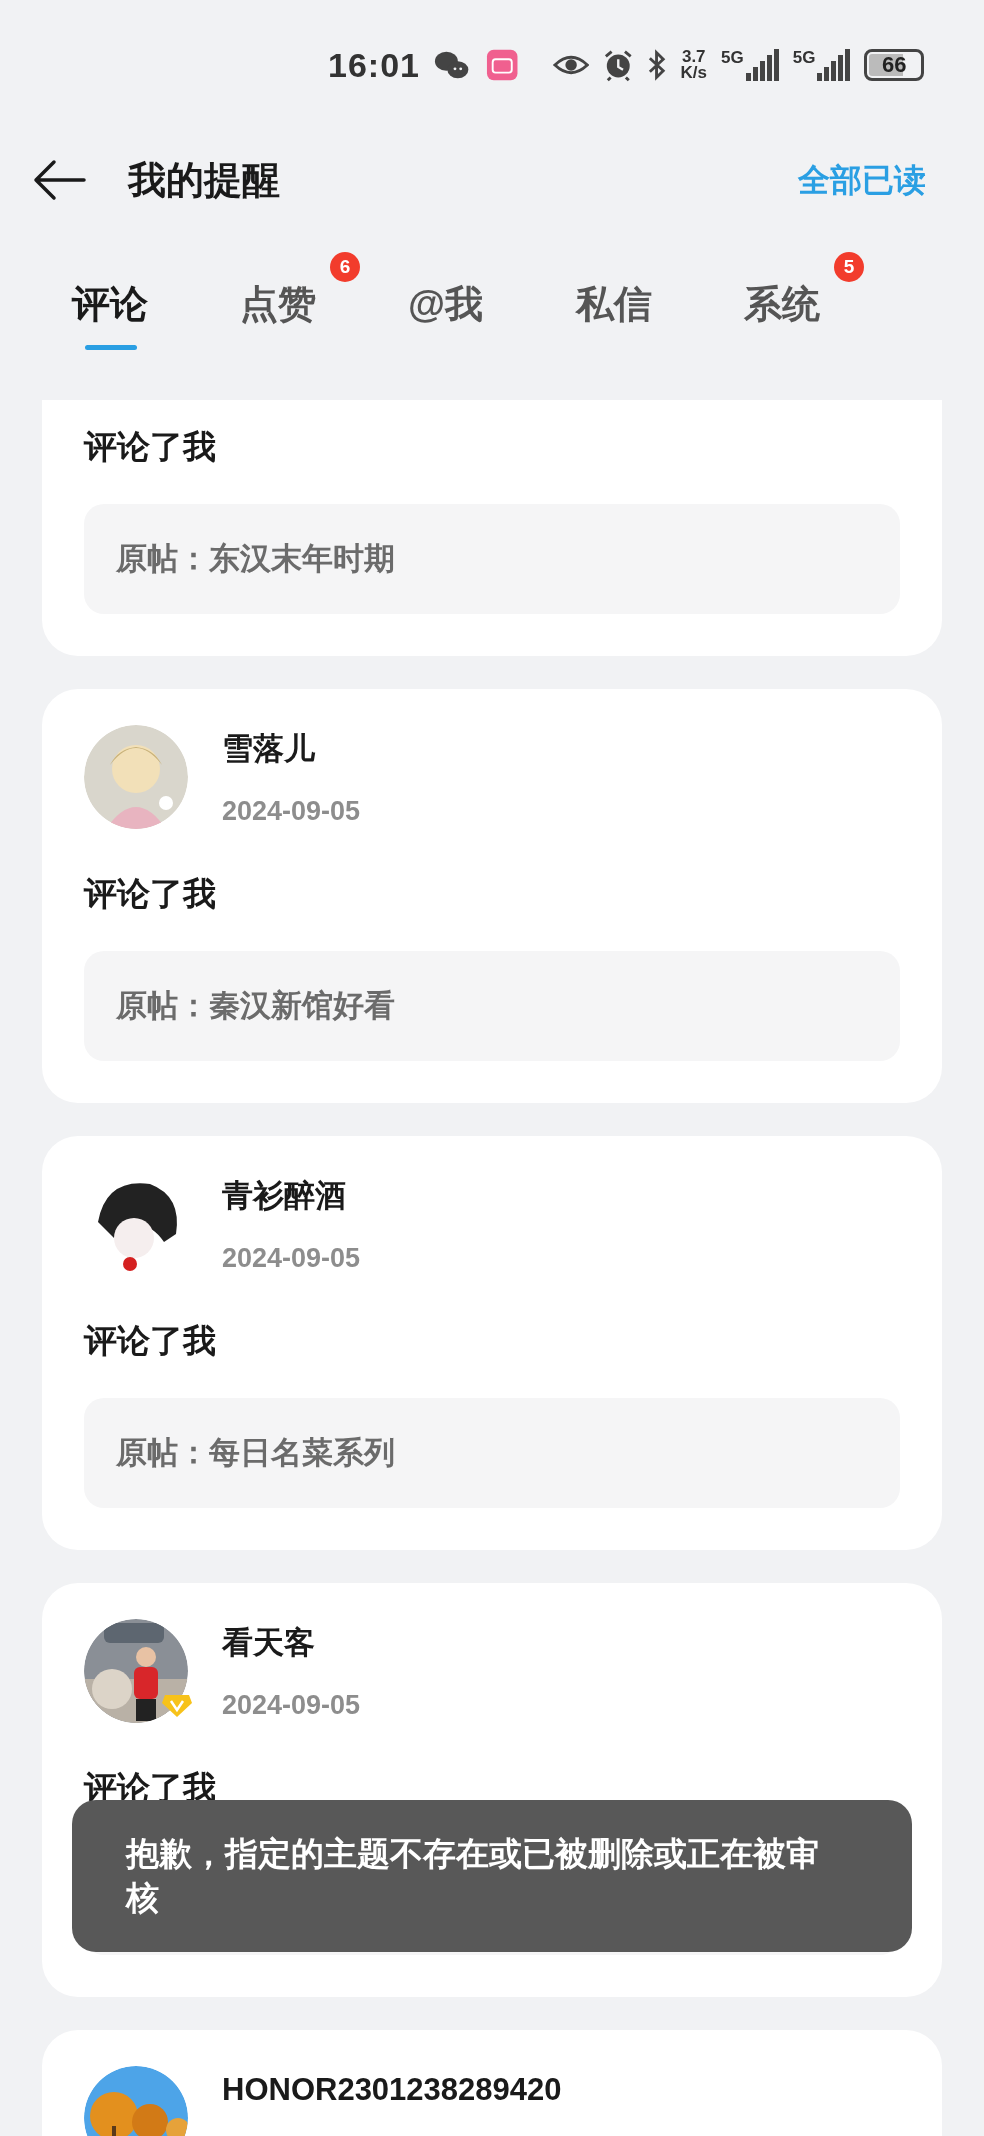 Image resolution: width=984 pixels, height=2136 pixels. What do you see at coordinates (204, 180) in the screenshot?
I see `page-title: 我的提醒` at bounding box center [204, 180].